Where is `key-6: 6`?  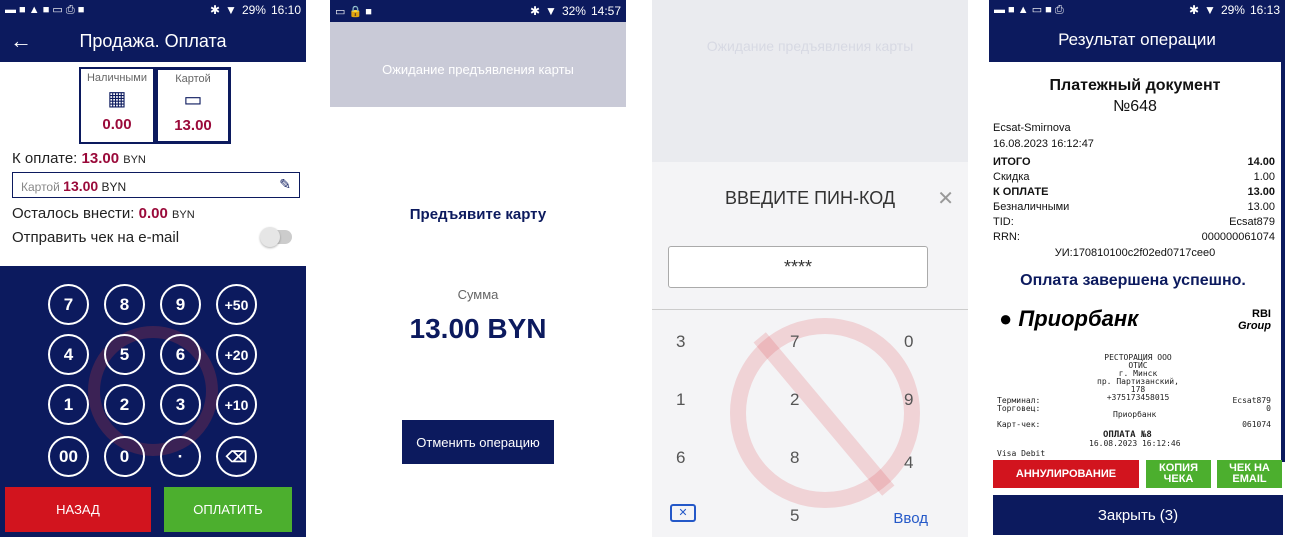
key-6: 6 is located at coordinates (180, 354).